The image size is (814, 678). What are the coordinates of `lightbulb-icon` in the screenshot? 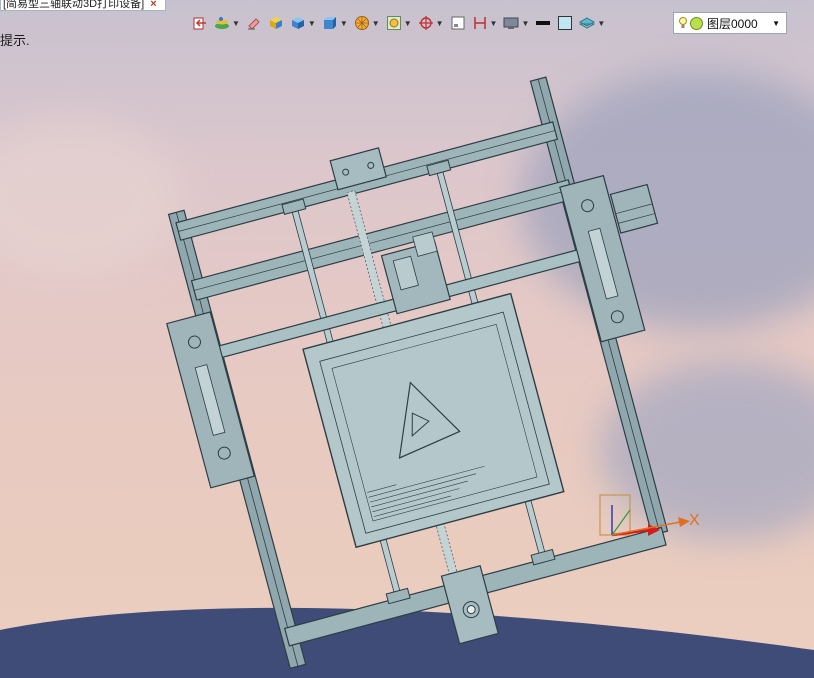 It's located at (683, 22).